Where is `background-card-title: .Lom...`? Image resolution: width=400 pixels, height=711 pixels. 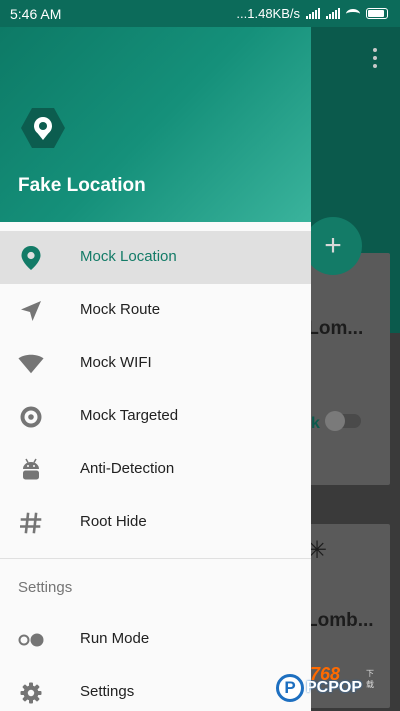
background-card-title: .Lom... is located at coordinates (333, 328).